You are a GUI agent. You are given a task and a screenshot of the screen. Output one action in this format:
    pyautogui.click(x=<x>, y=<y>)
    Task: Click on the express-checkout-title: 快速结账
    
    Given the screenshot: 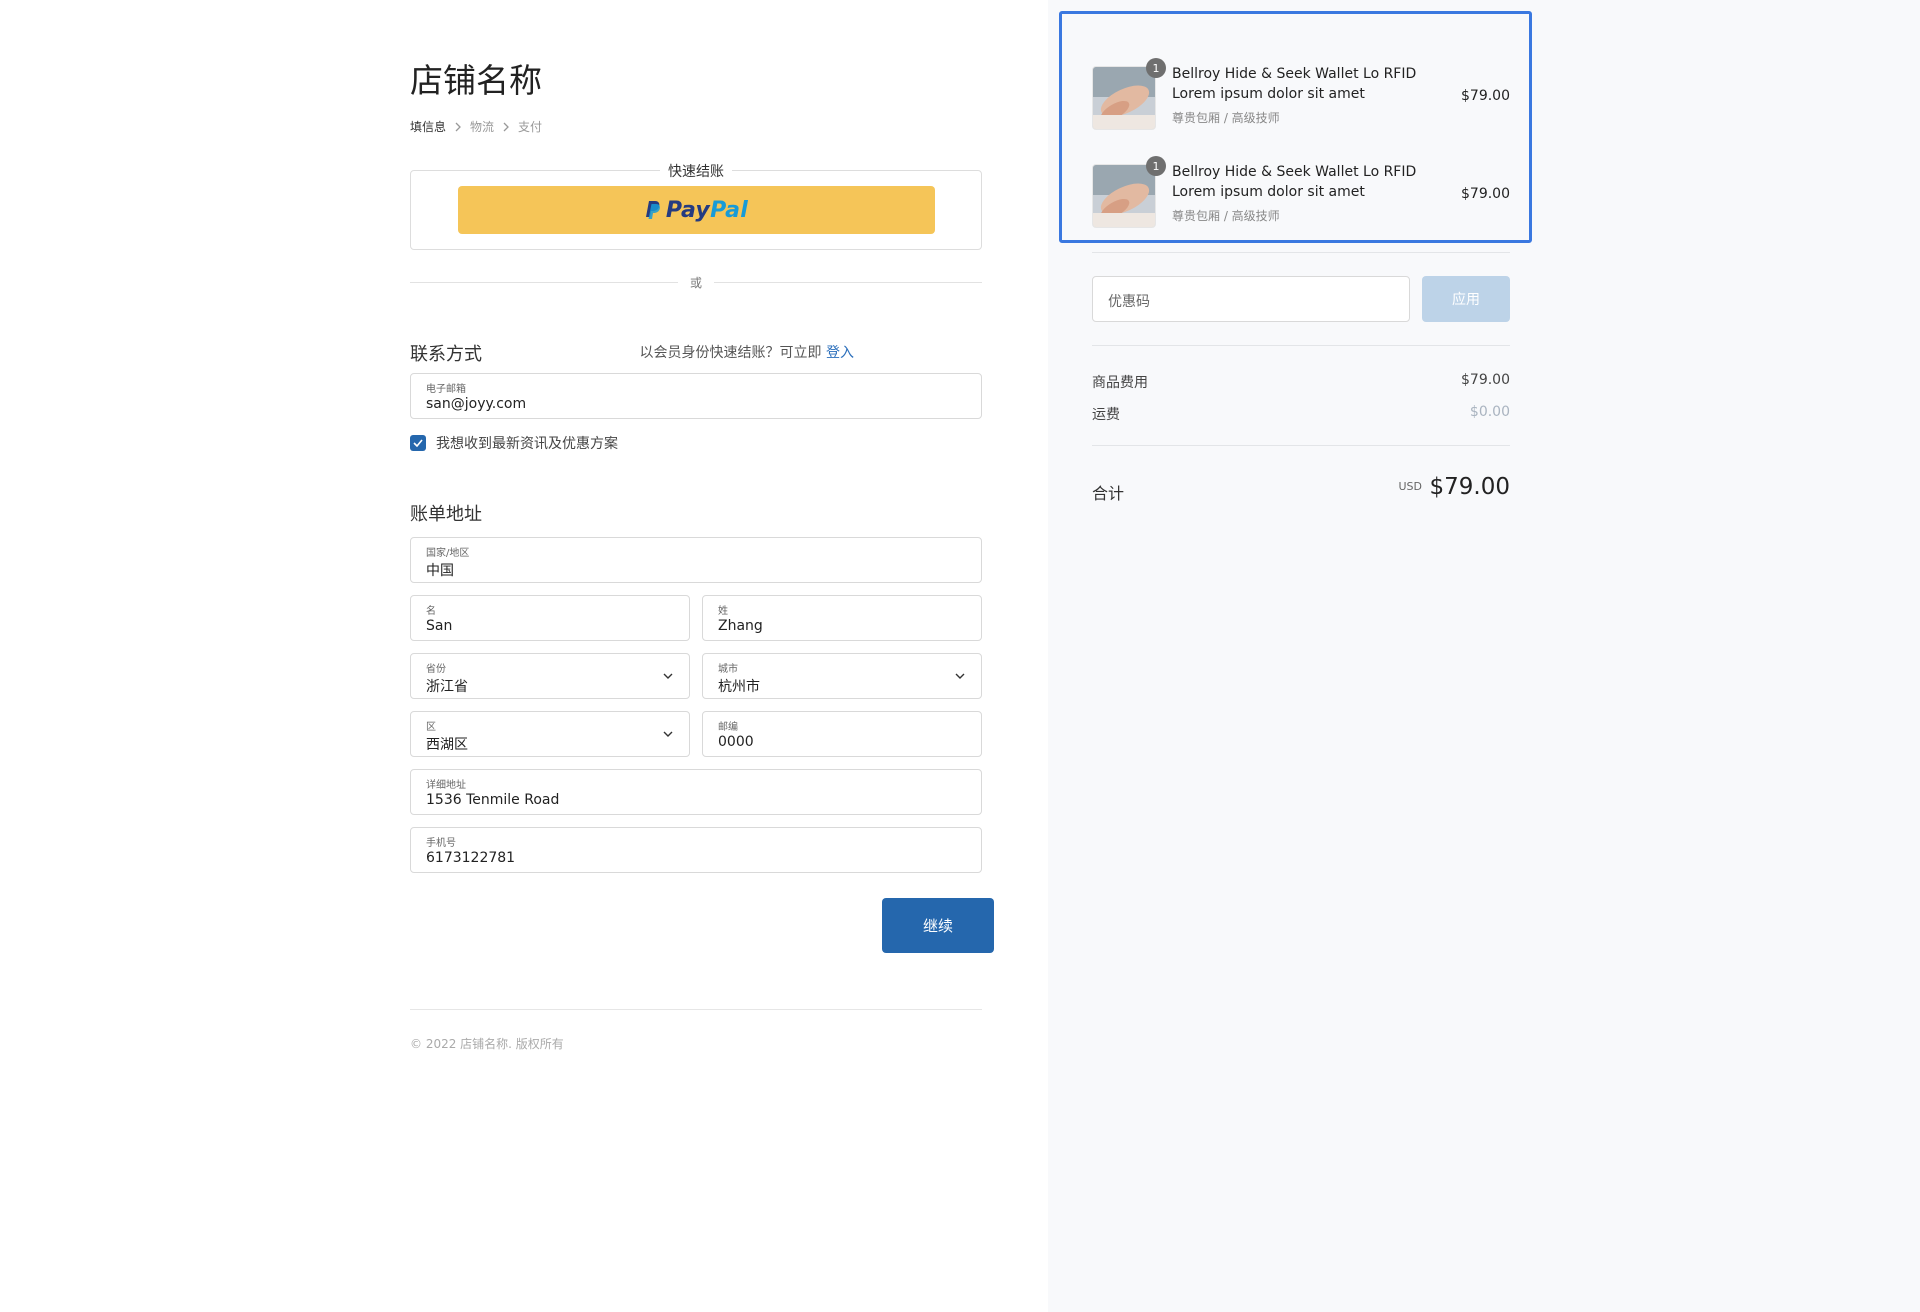 What is the action you would take?
    pyautogui.click(x=696, y=171)
    